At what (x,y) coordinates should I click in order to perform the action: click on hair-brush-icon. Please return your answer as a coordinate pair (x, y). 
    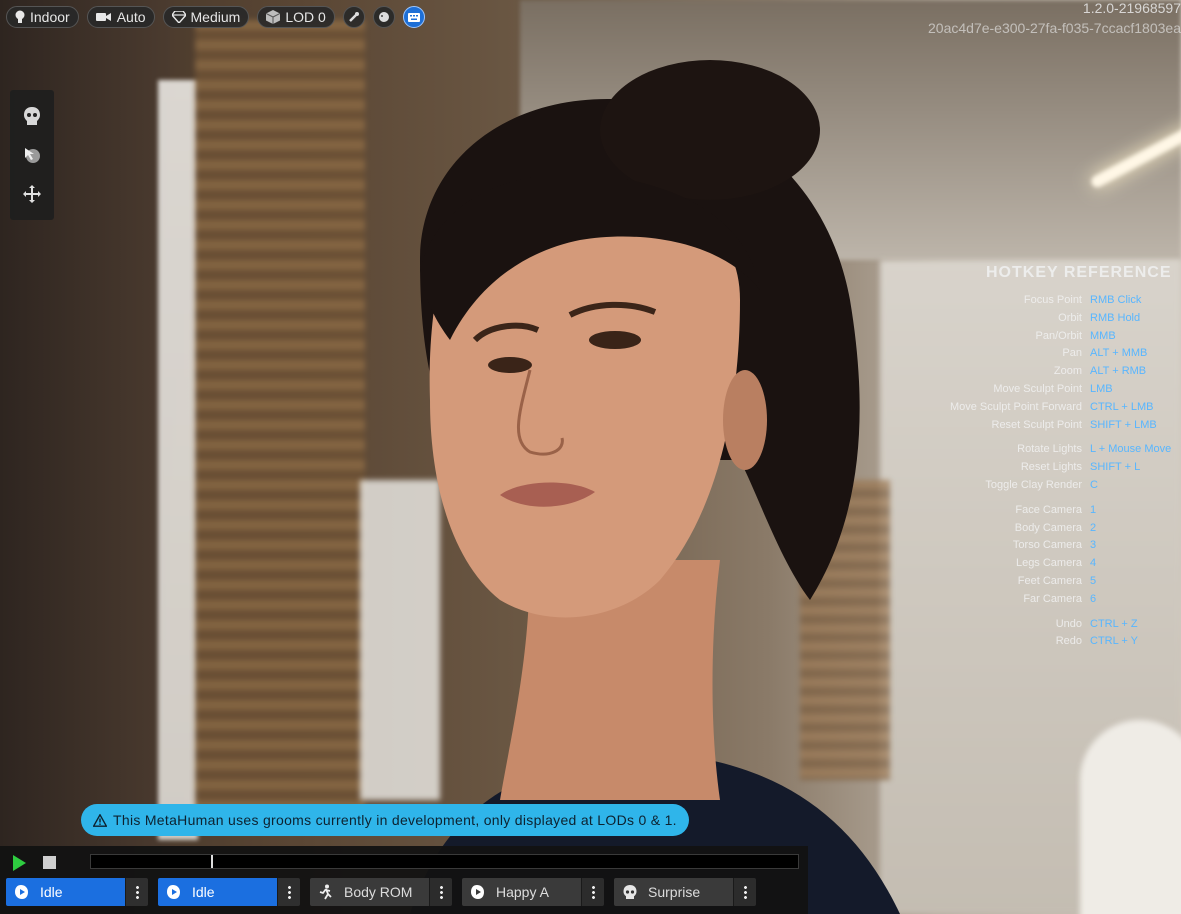
    Looking at the image, I should click on (353, 17).